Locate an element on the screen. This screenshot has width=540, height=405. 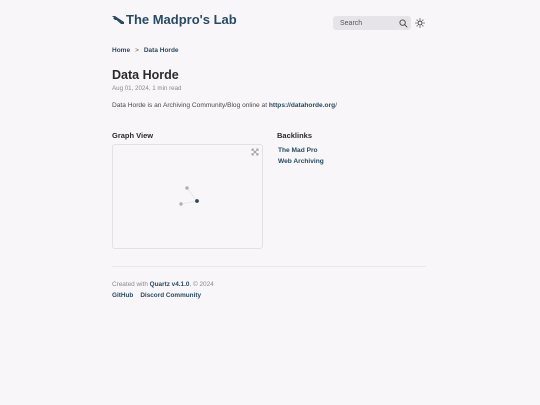
graph-heading: Graph View is located at coordinates (133, 135).